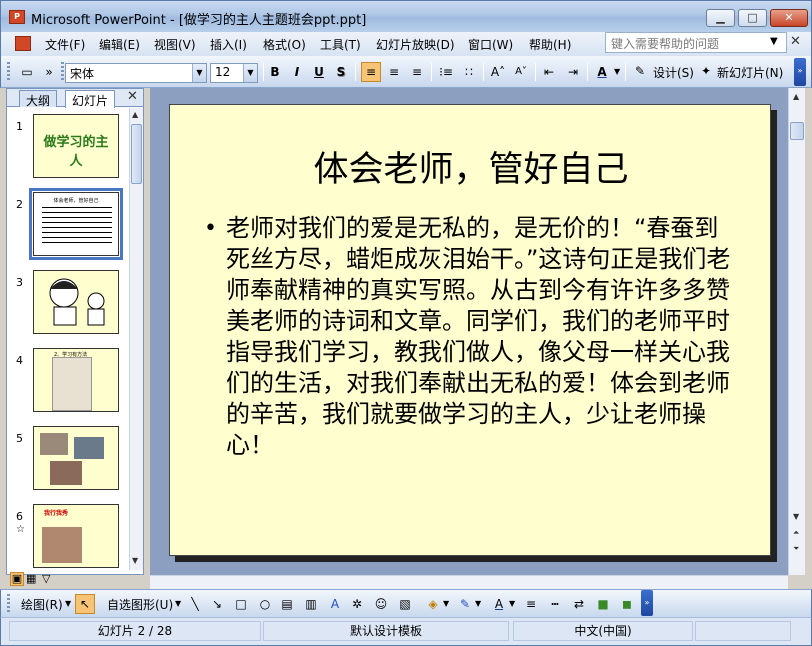 Image resolution: width=812 pixels, height=646 pixels. What do you see at coordinates (446, 603) in the screenshot?
I see `fill-color-dropdown-icon: ▼` at bounding box center [446, 603].